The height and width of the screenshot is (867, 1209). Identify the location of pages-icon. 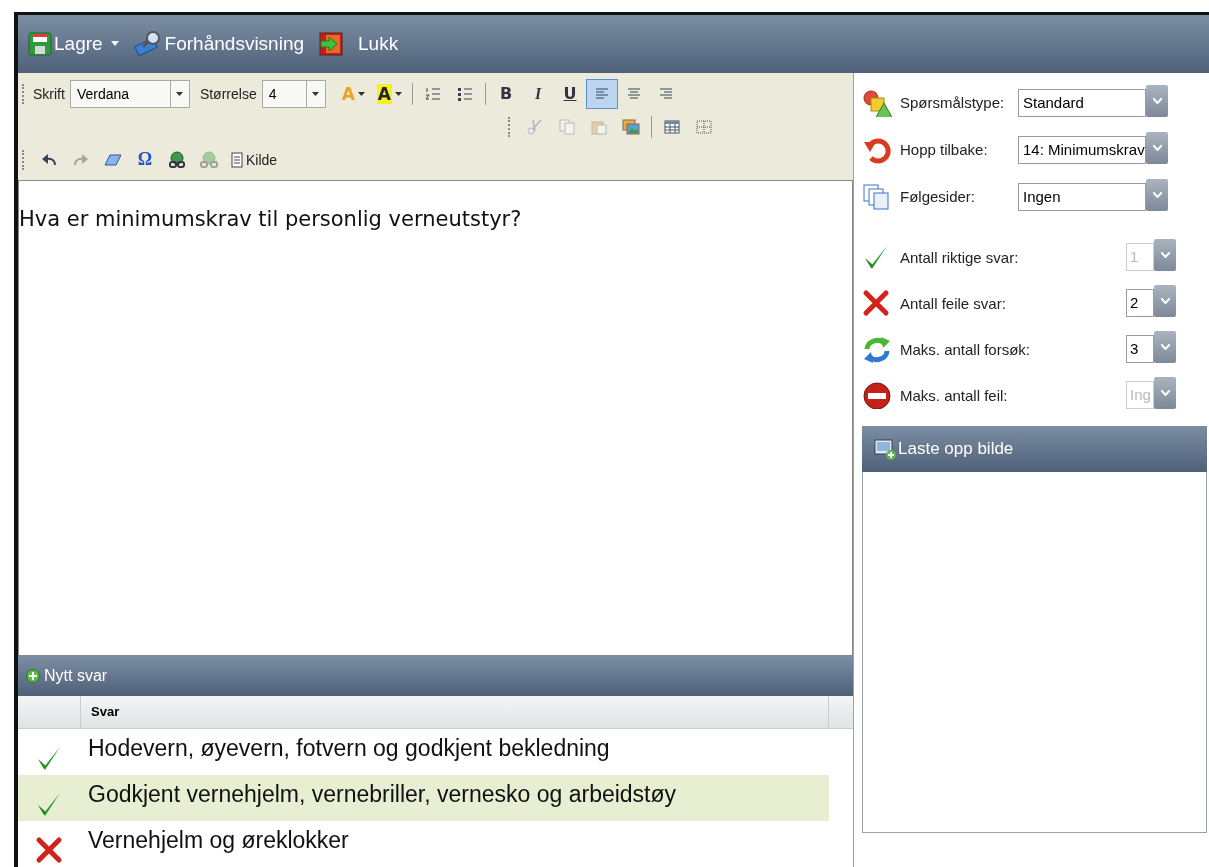
(876, 196).